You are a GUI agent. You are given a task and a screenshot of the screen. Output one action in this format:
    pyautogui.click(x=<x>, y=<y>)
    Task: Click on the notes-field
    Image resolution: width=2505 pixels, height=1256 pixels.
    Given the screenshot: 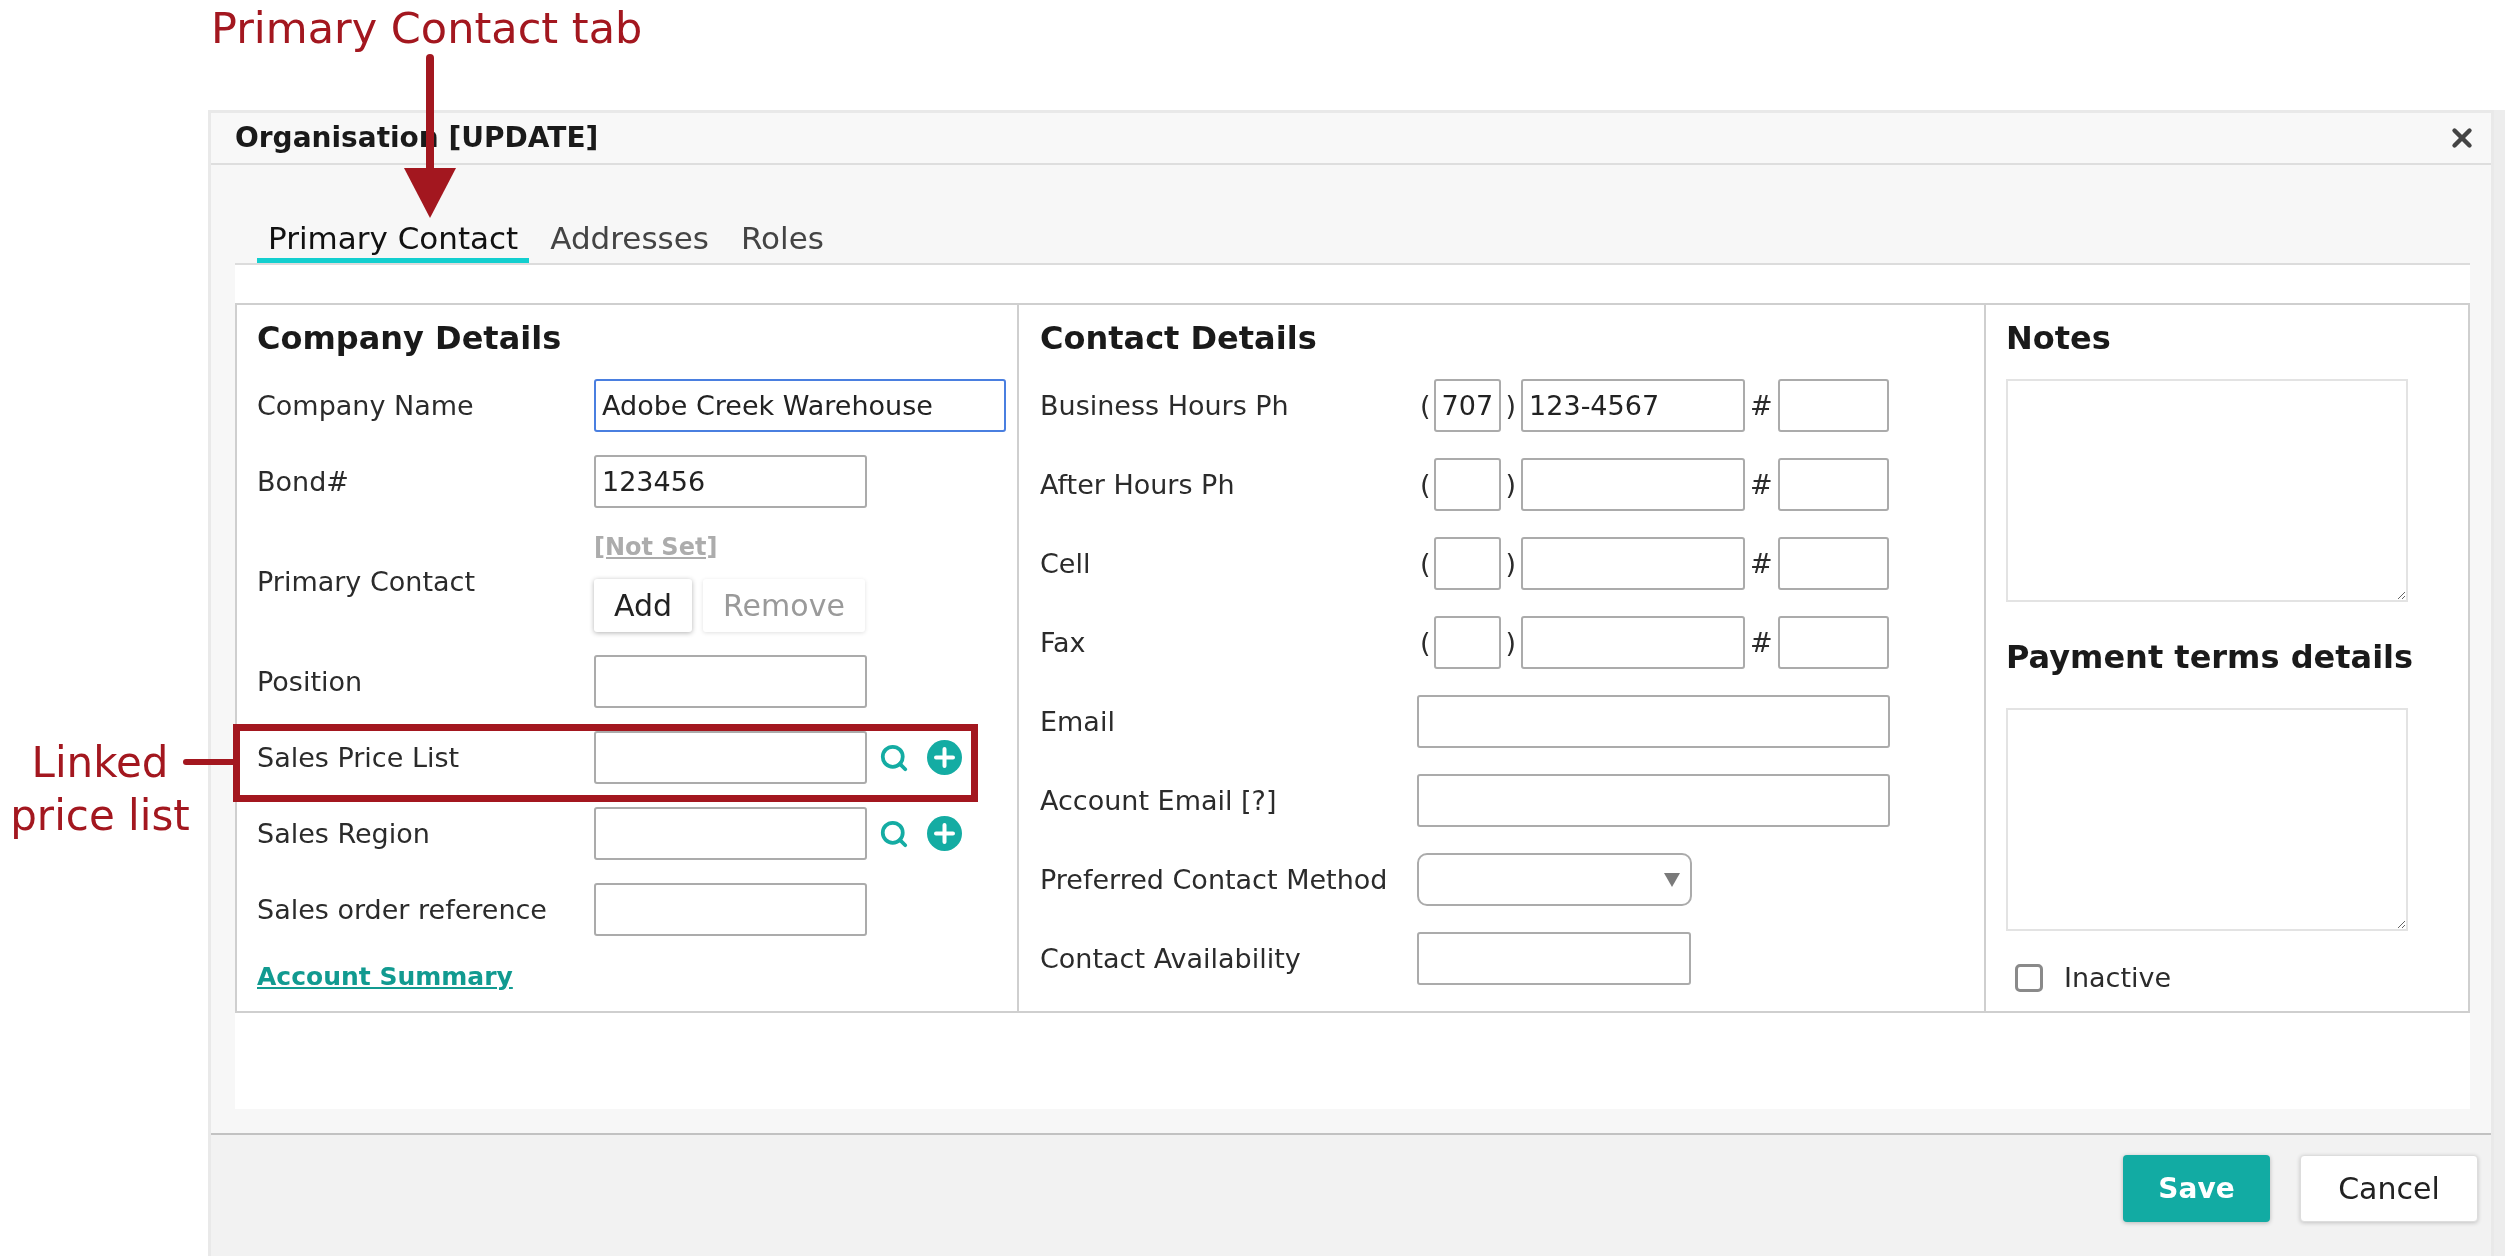 What is the action you would take?
    pyautogui.click(x=2207, y=490)
    